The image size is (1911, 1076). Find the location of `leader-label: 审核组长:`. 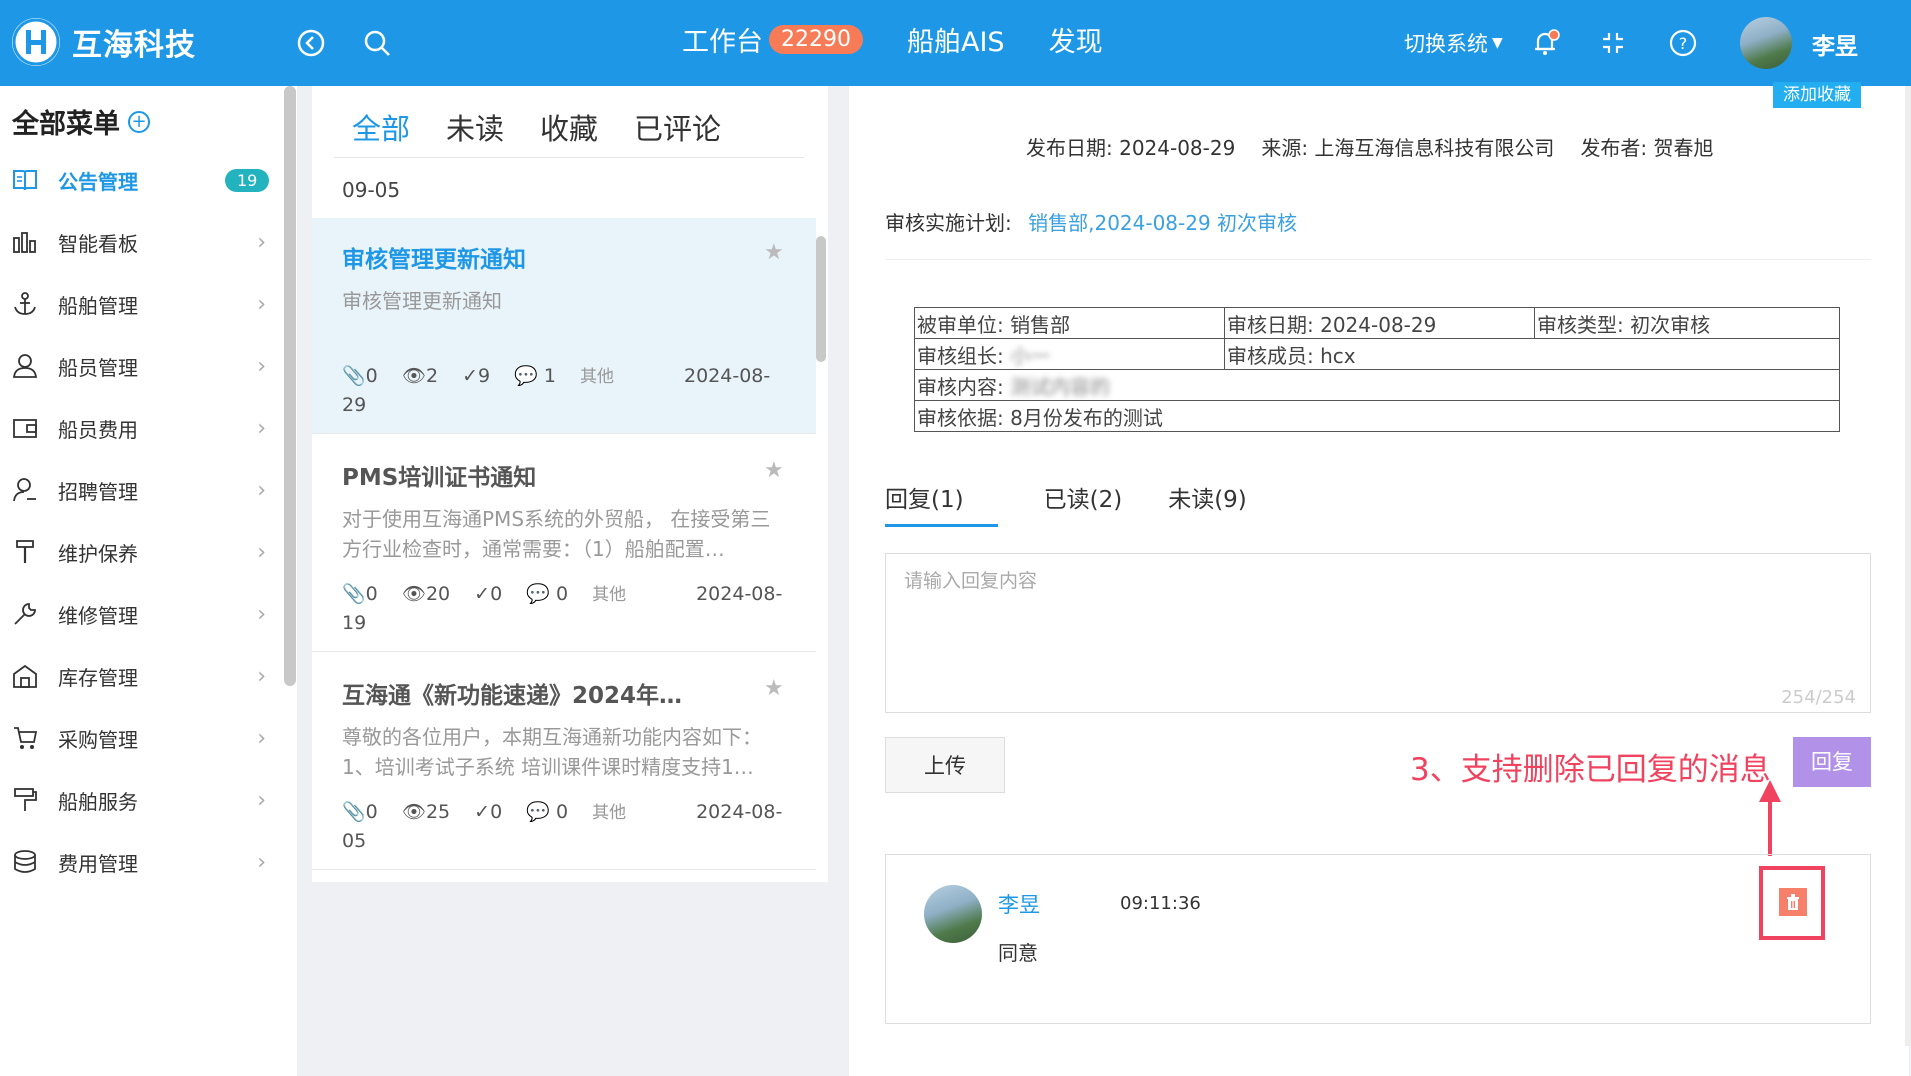

leader-label: 审核组长: is located at coordinates (960, 355).